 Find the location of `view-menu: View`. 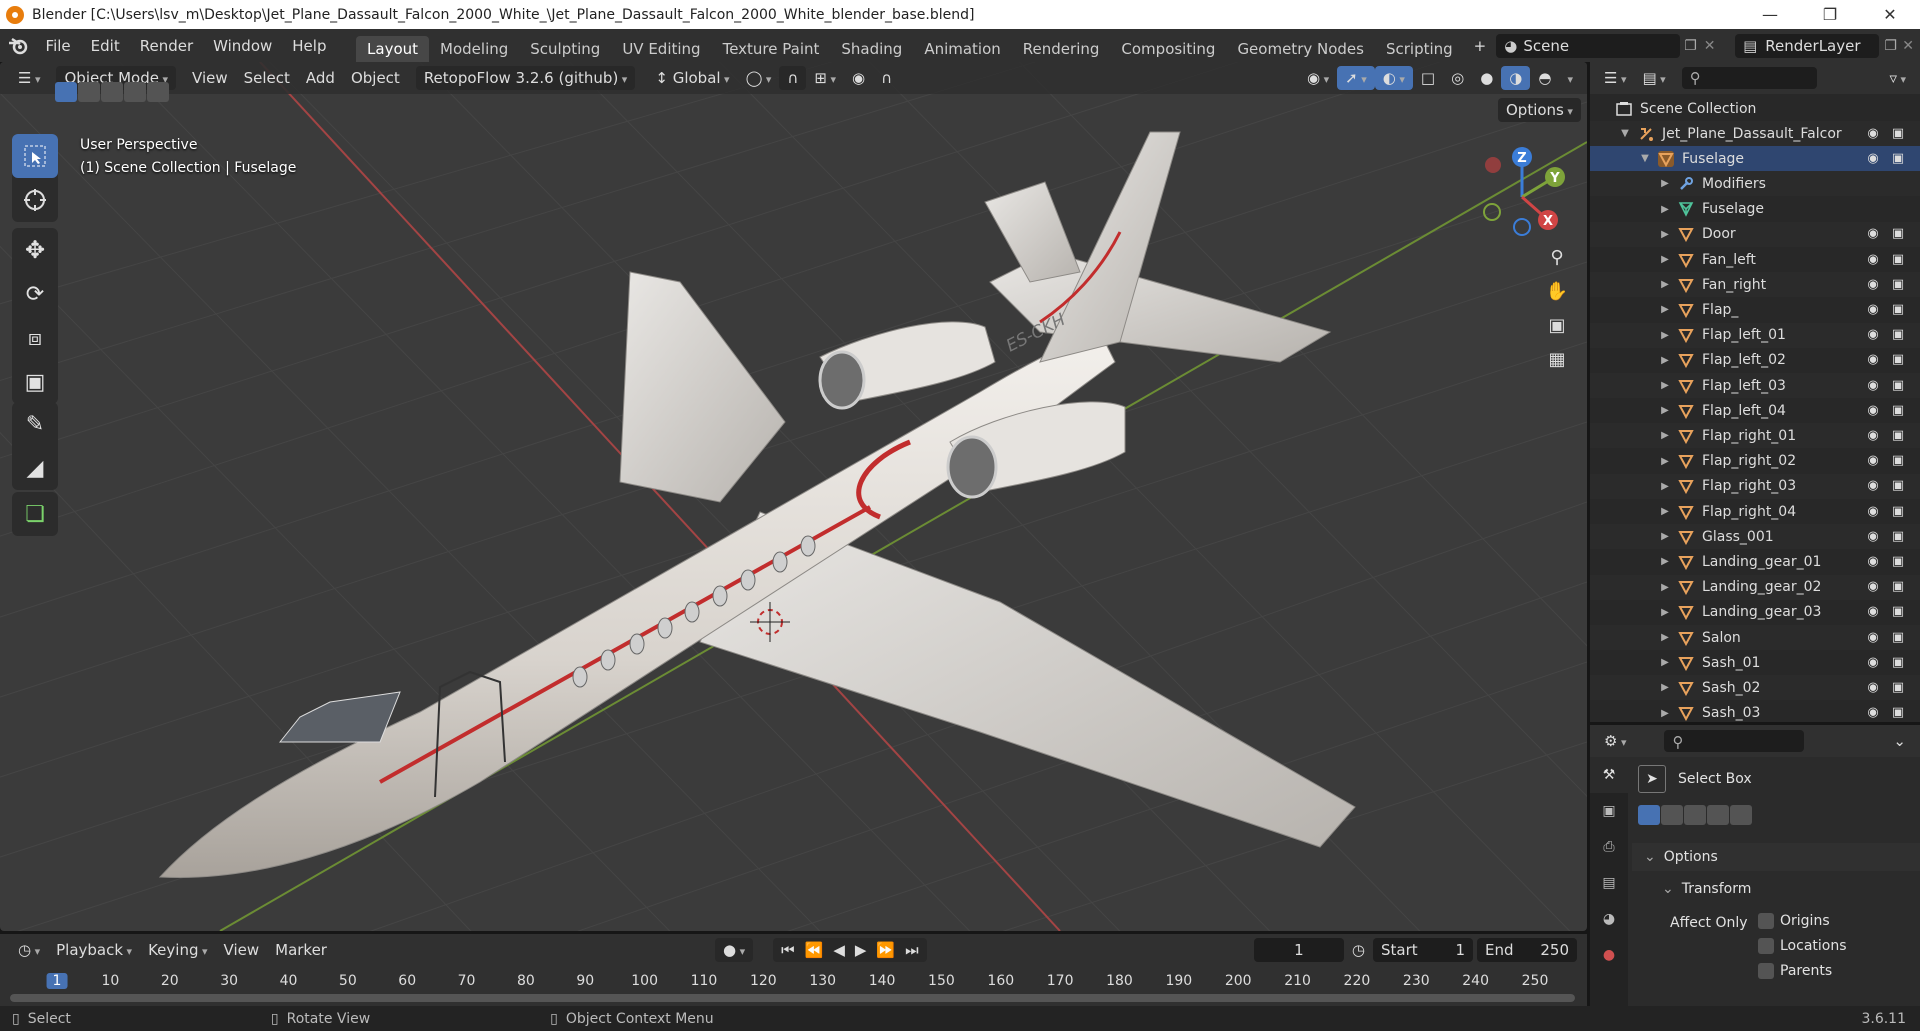

view-menu: View is located at coordinates (210, 78).